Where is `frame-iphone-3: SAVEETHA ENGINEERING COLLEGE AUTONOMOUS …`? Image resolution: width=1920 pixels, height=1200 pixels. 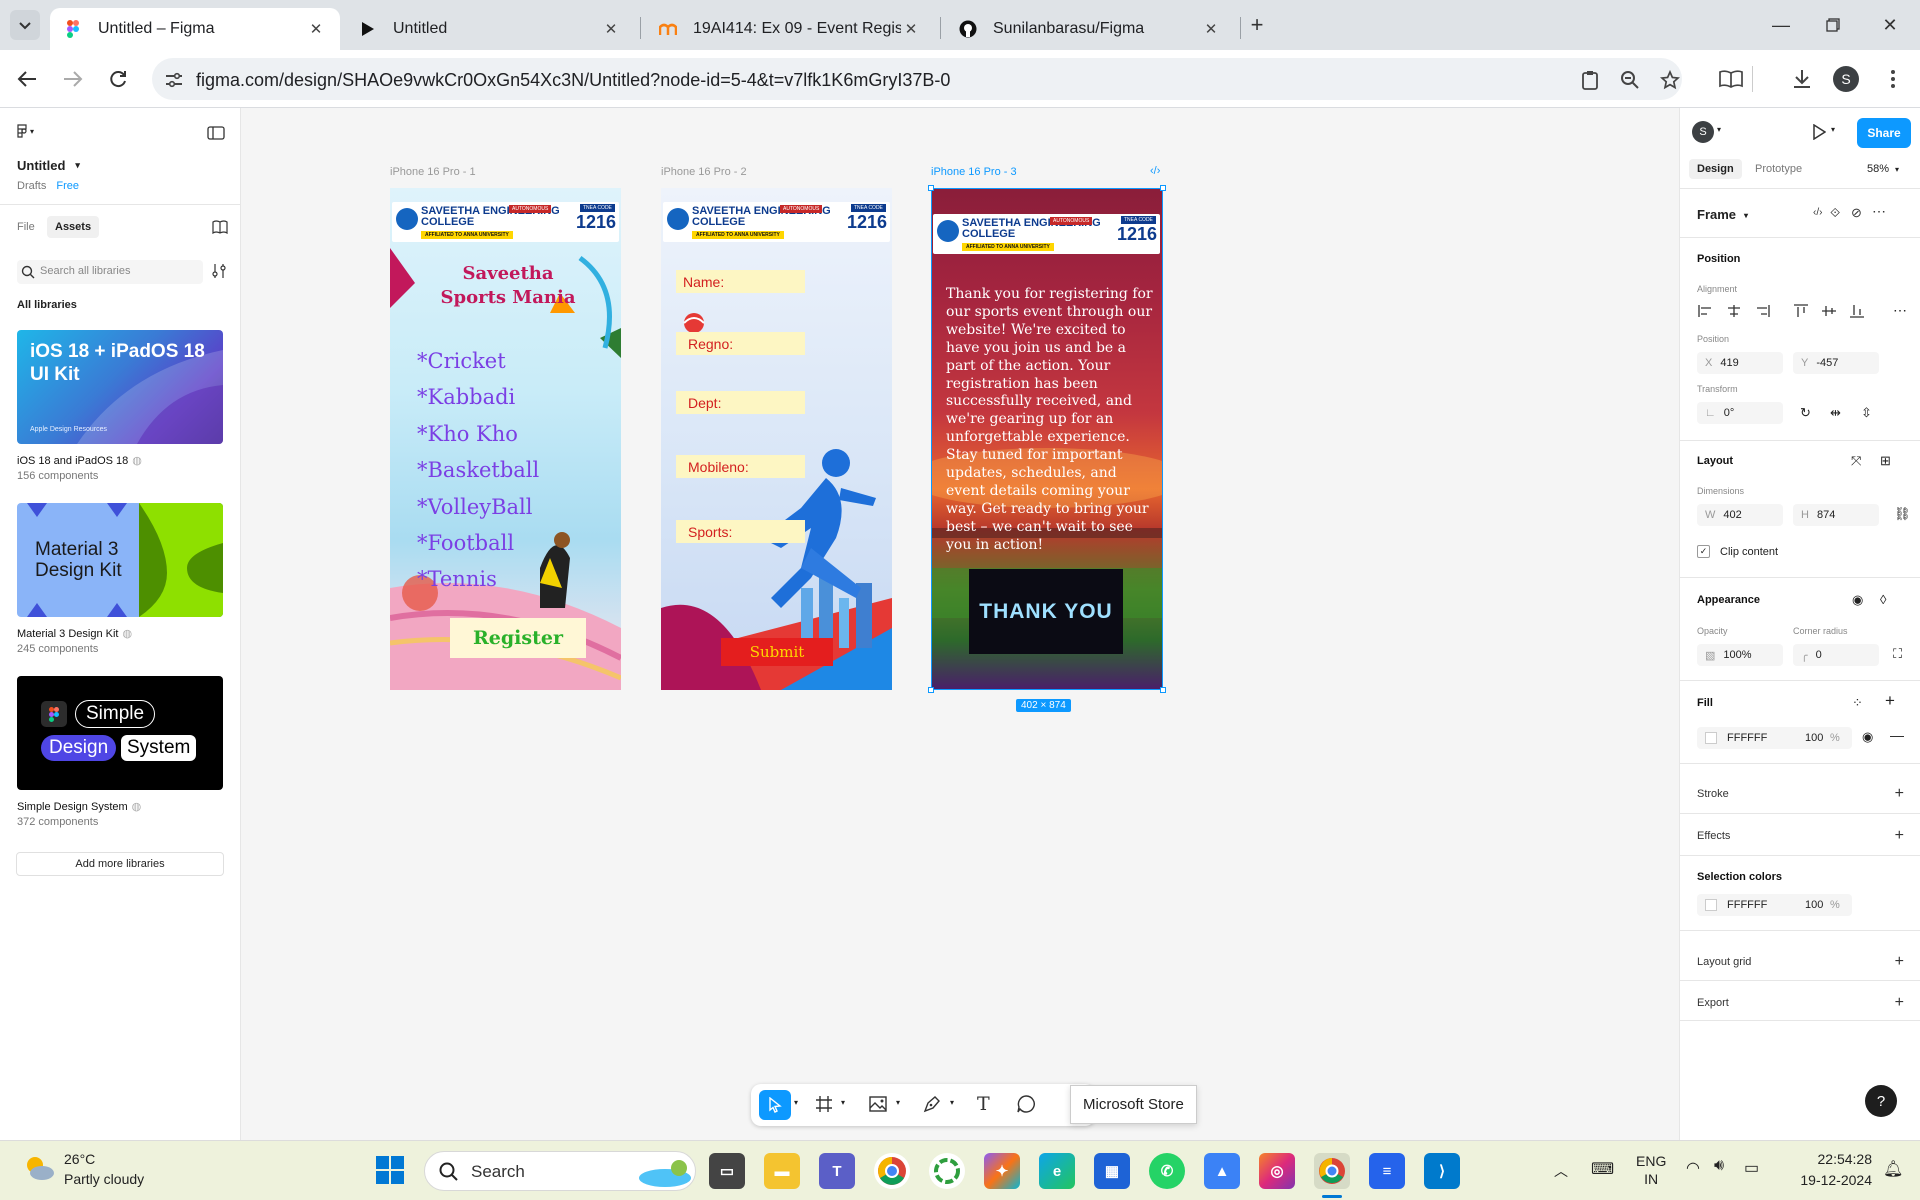
frame-iphone-3: SAVEETHA ENGINEERING COLLEGE AUTONOMOUS … is located at coordinates (1047, 439).